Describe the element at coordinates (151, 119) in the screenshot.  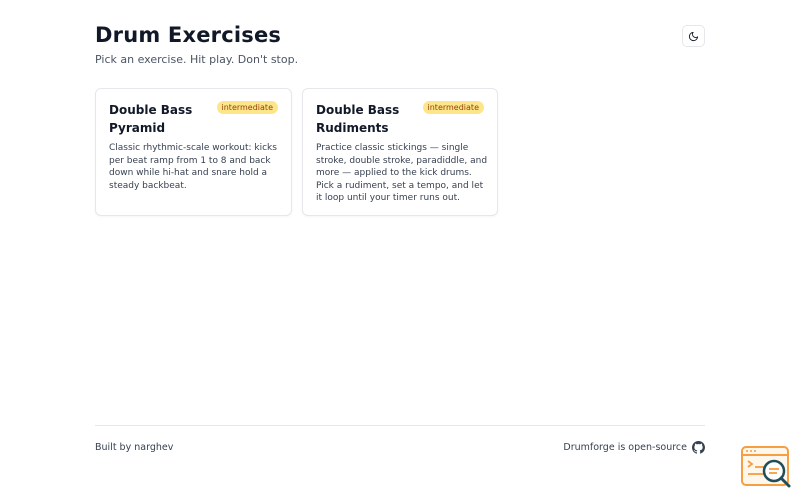
I see `card-title: Double Bass Pyramid` at that location.